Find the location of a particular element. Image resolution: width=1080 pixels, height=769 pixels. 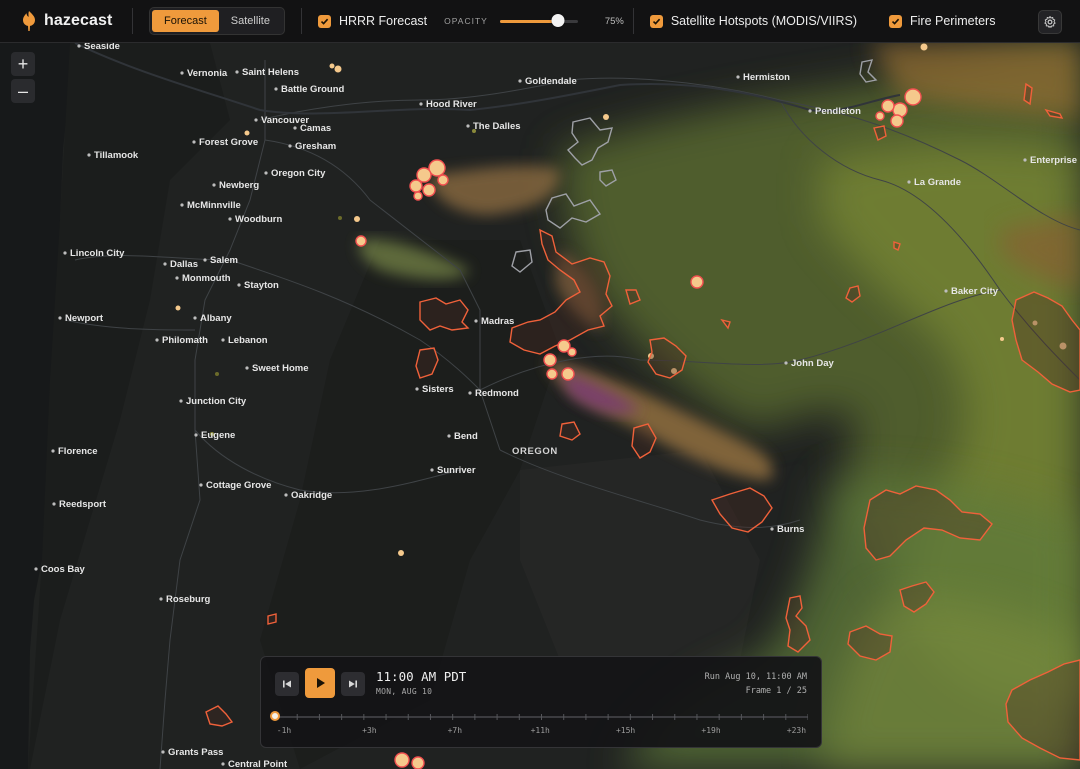

next-frame-button is located at coordinates (353, 684).